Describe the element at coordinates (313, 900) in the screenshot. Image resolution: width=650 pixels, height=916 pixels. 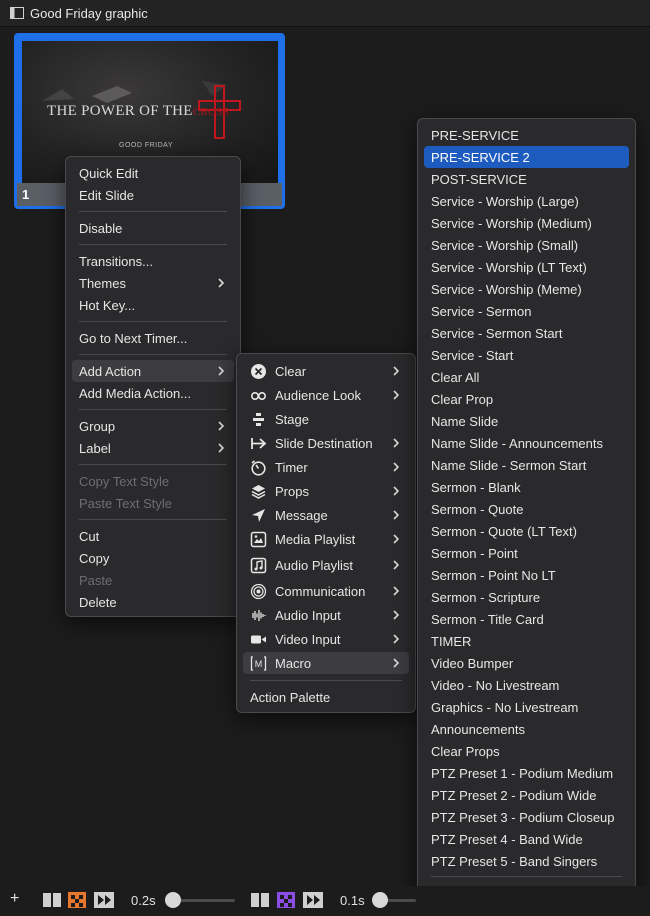
I see `transition-push-2-icon` at that location.